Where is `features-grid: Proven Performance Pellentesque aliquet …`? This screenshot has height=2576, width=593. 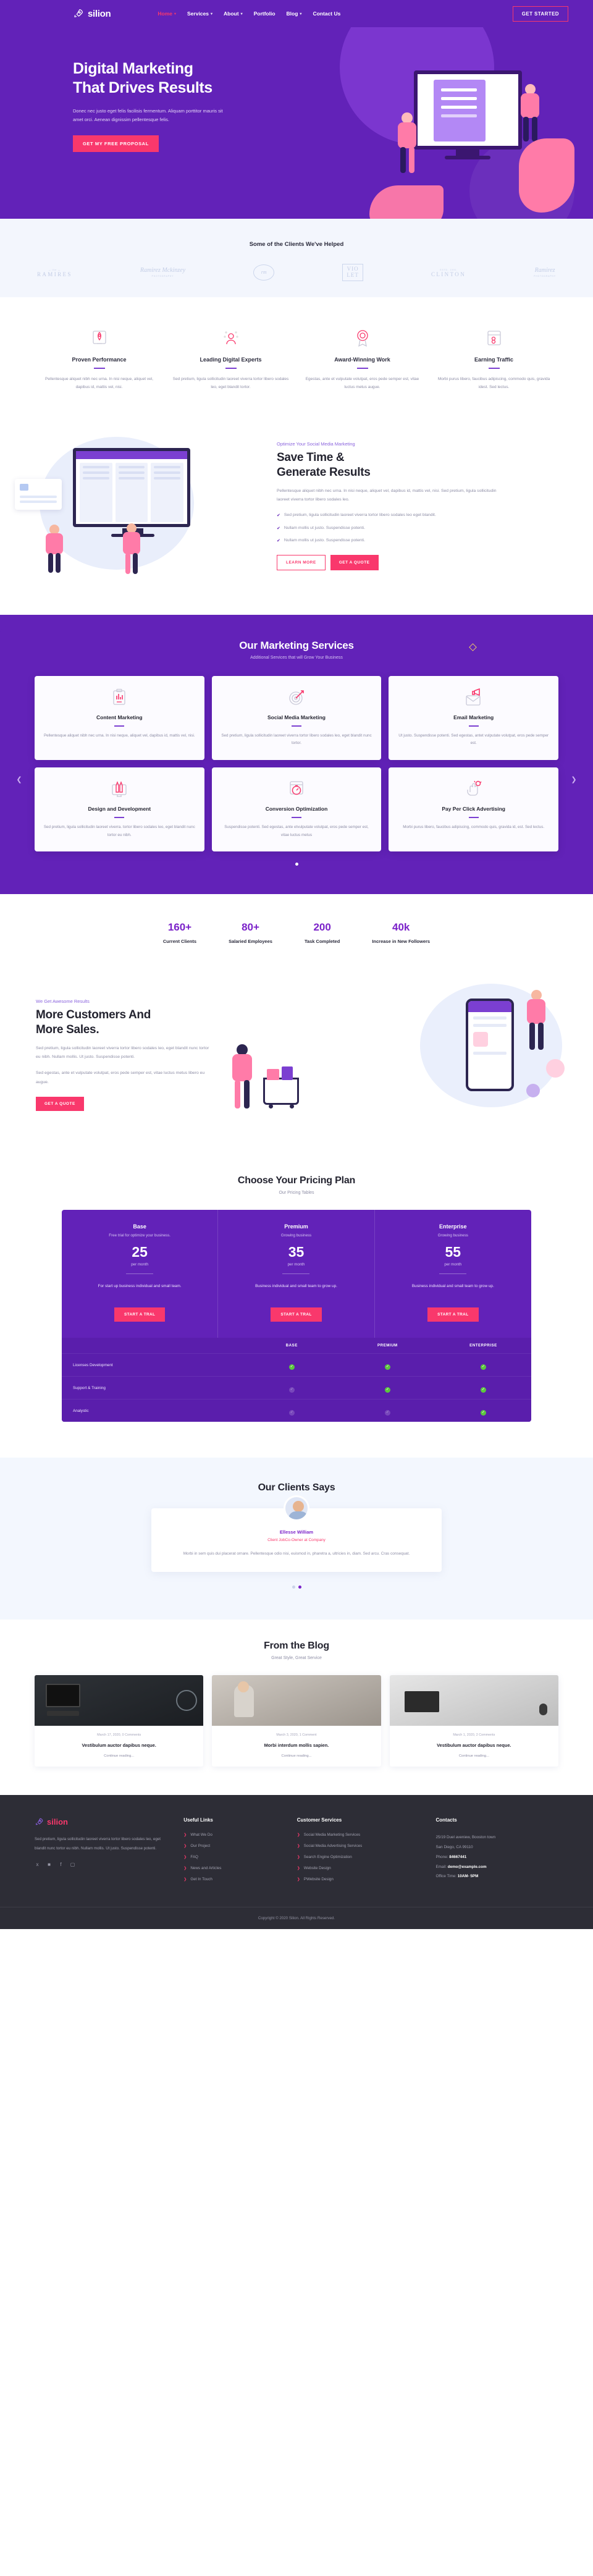
features-grid: Proven Performance Pellentesque aliquet … is located at coordinates (296, 359).